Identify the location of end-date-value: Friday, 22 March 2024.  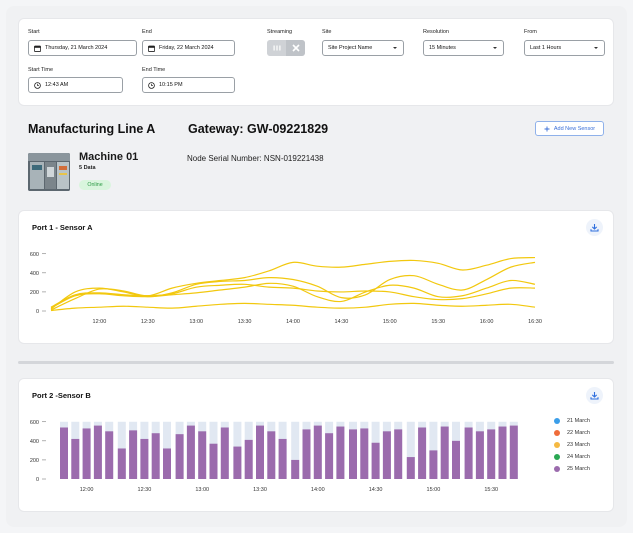
(186, 48).